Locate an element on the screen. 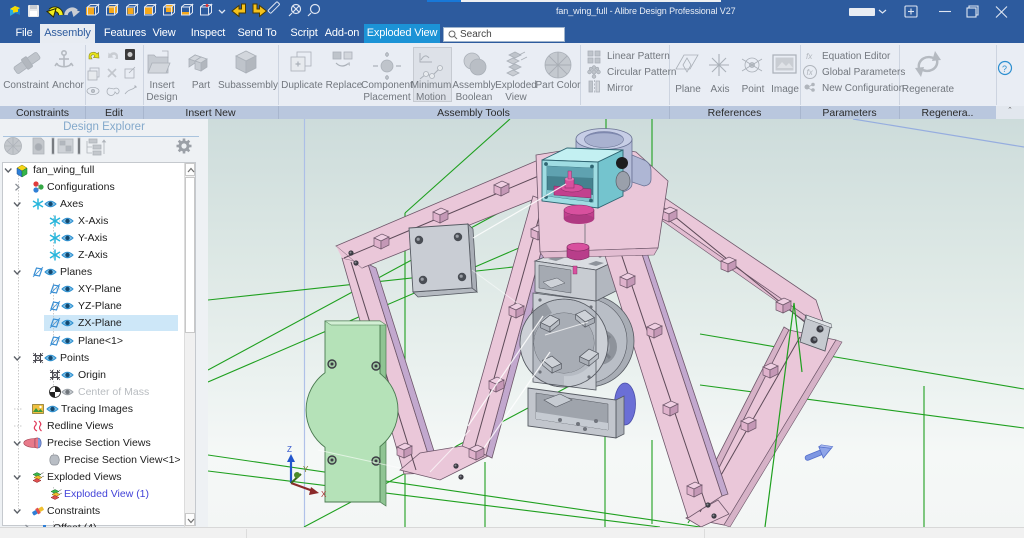 This screenshot has height=538, width=1024. svg-text: Y is located at coordinates (306, 469).